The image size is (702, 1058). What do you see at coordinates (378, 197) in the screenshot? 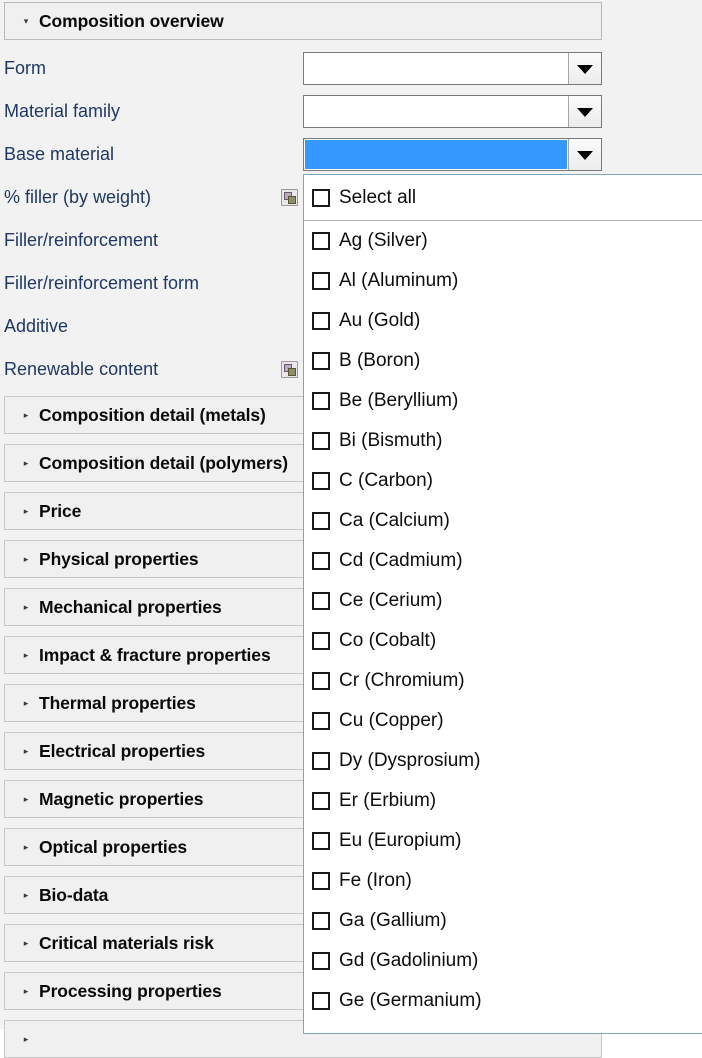
I see `dropdown-option-label: Select all` at bounding box center [378, 197].